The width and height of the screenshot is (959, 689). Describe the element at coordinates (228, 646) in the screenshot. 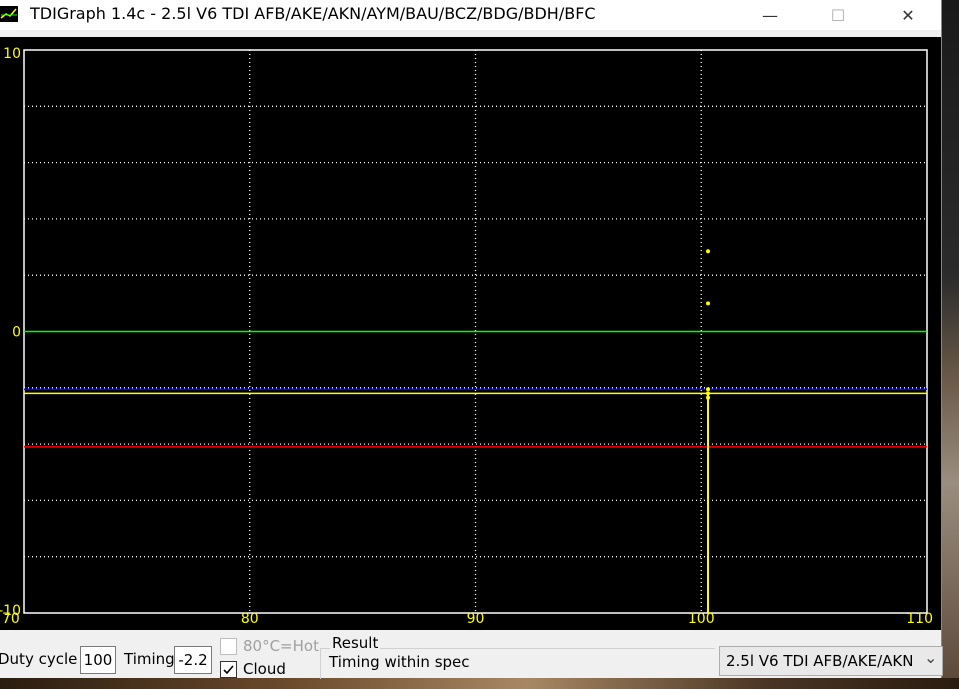

I see `hot-checkbox` at that location.